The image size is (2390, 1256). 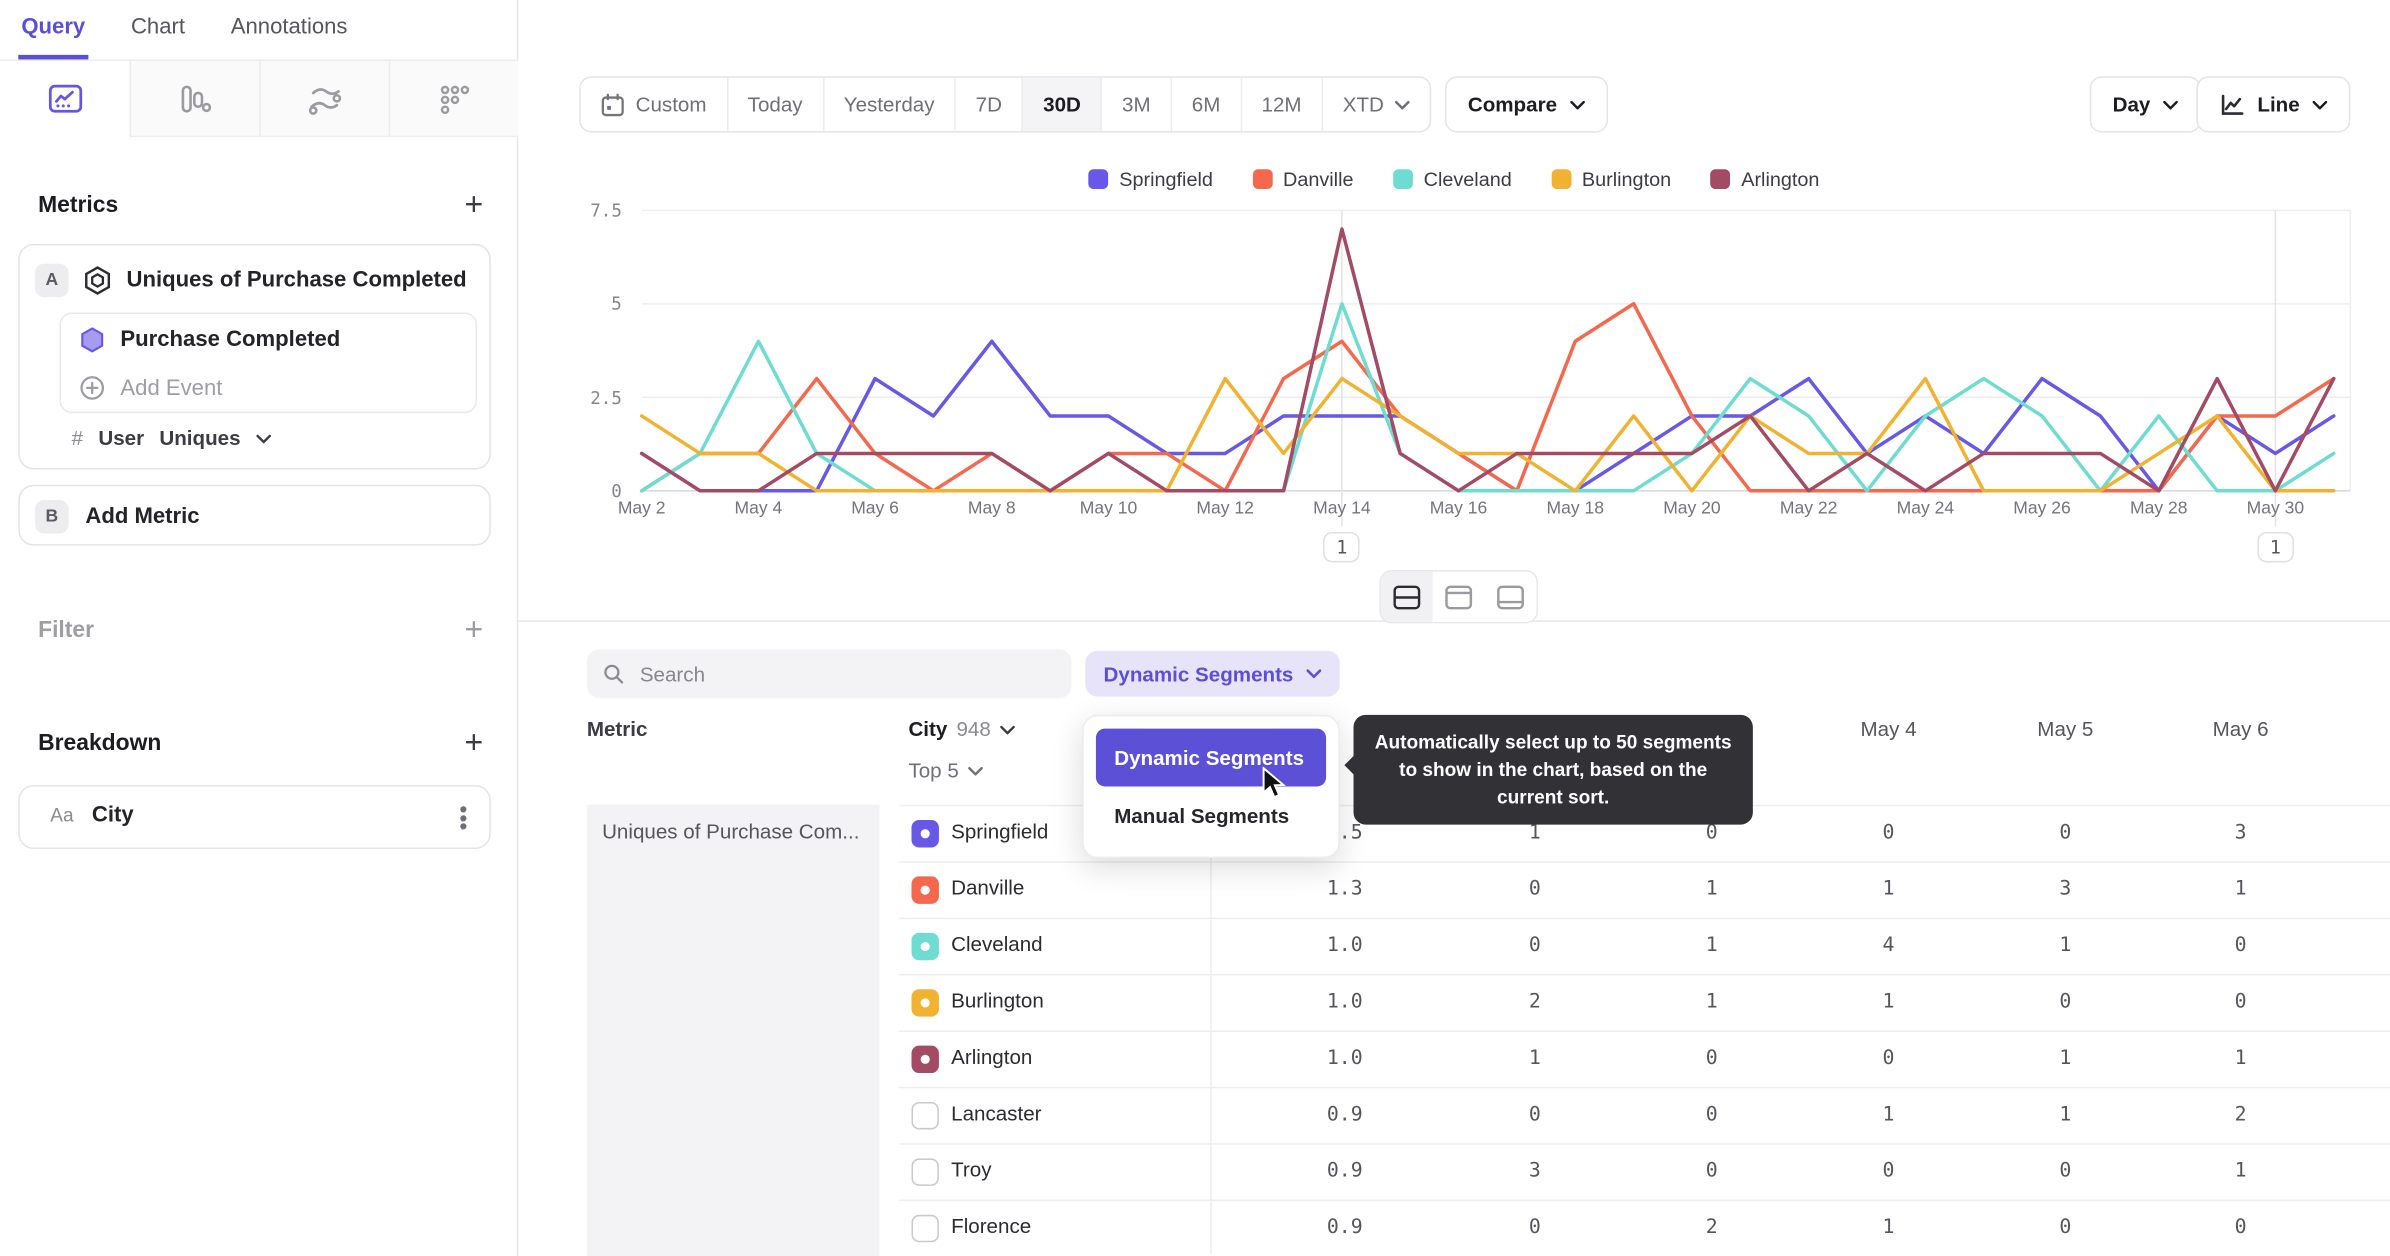 I want to click on breakdown-city-row: Aa City, so click(x=91, y=815).